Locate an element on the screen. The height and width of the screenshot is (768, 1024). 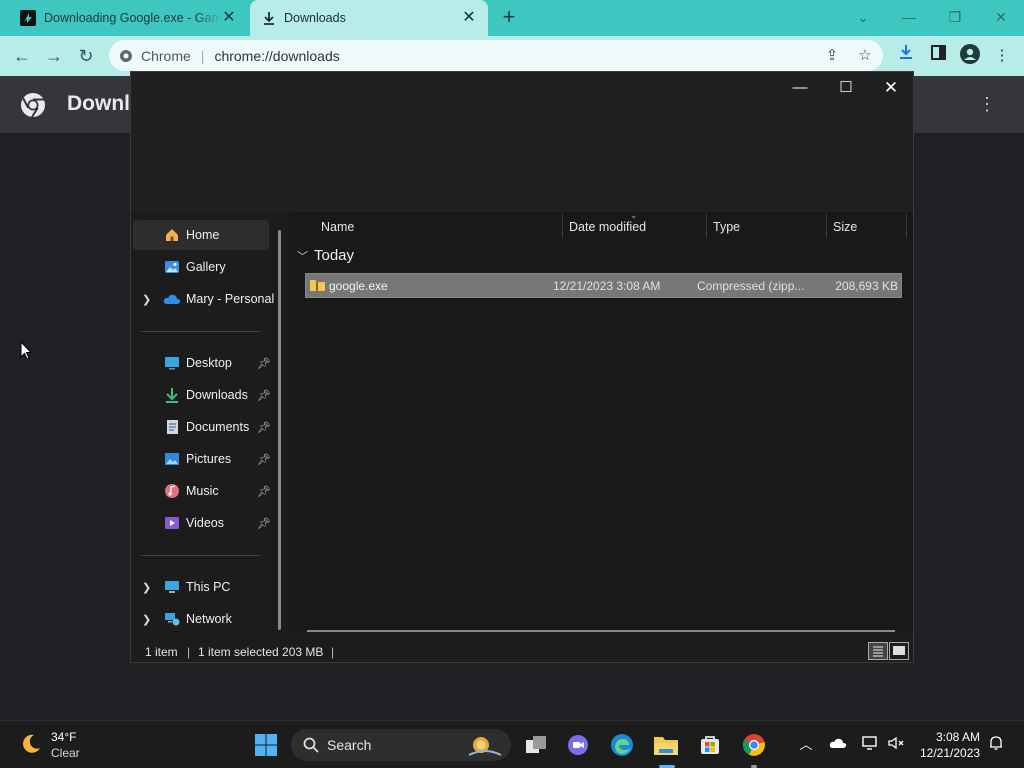
browser-toolbar: ← → ↻ Chrome | chrome://downloads ⇪ ☆ ⋮ is located at coordinates (512, 56).